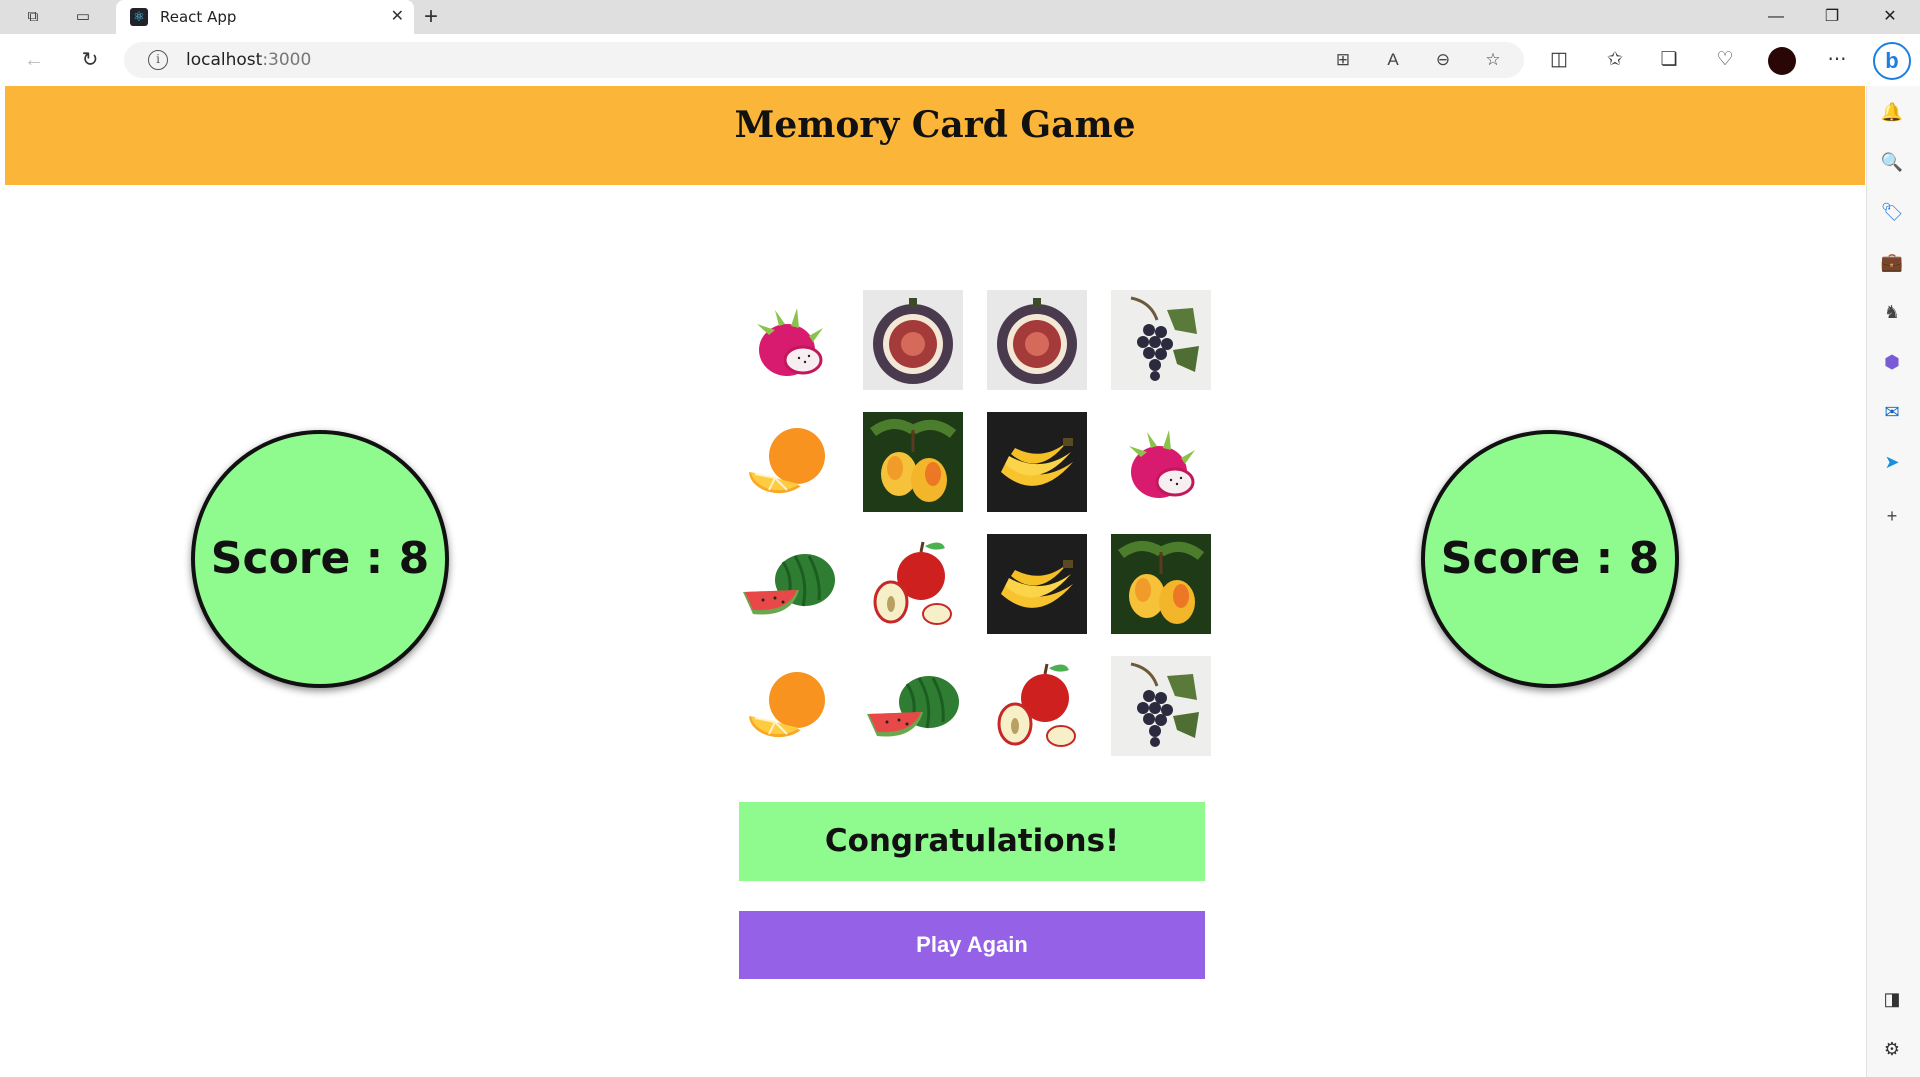 Image resolution: width=1920 pixels, height=1077 pixels. I want to click on congratulations-banner: Congratulations!, so click(972, 841).